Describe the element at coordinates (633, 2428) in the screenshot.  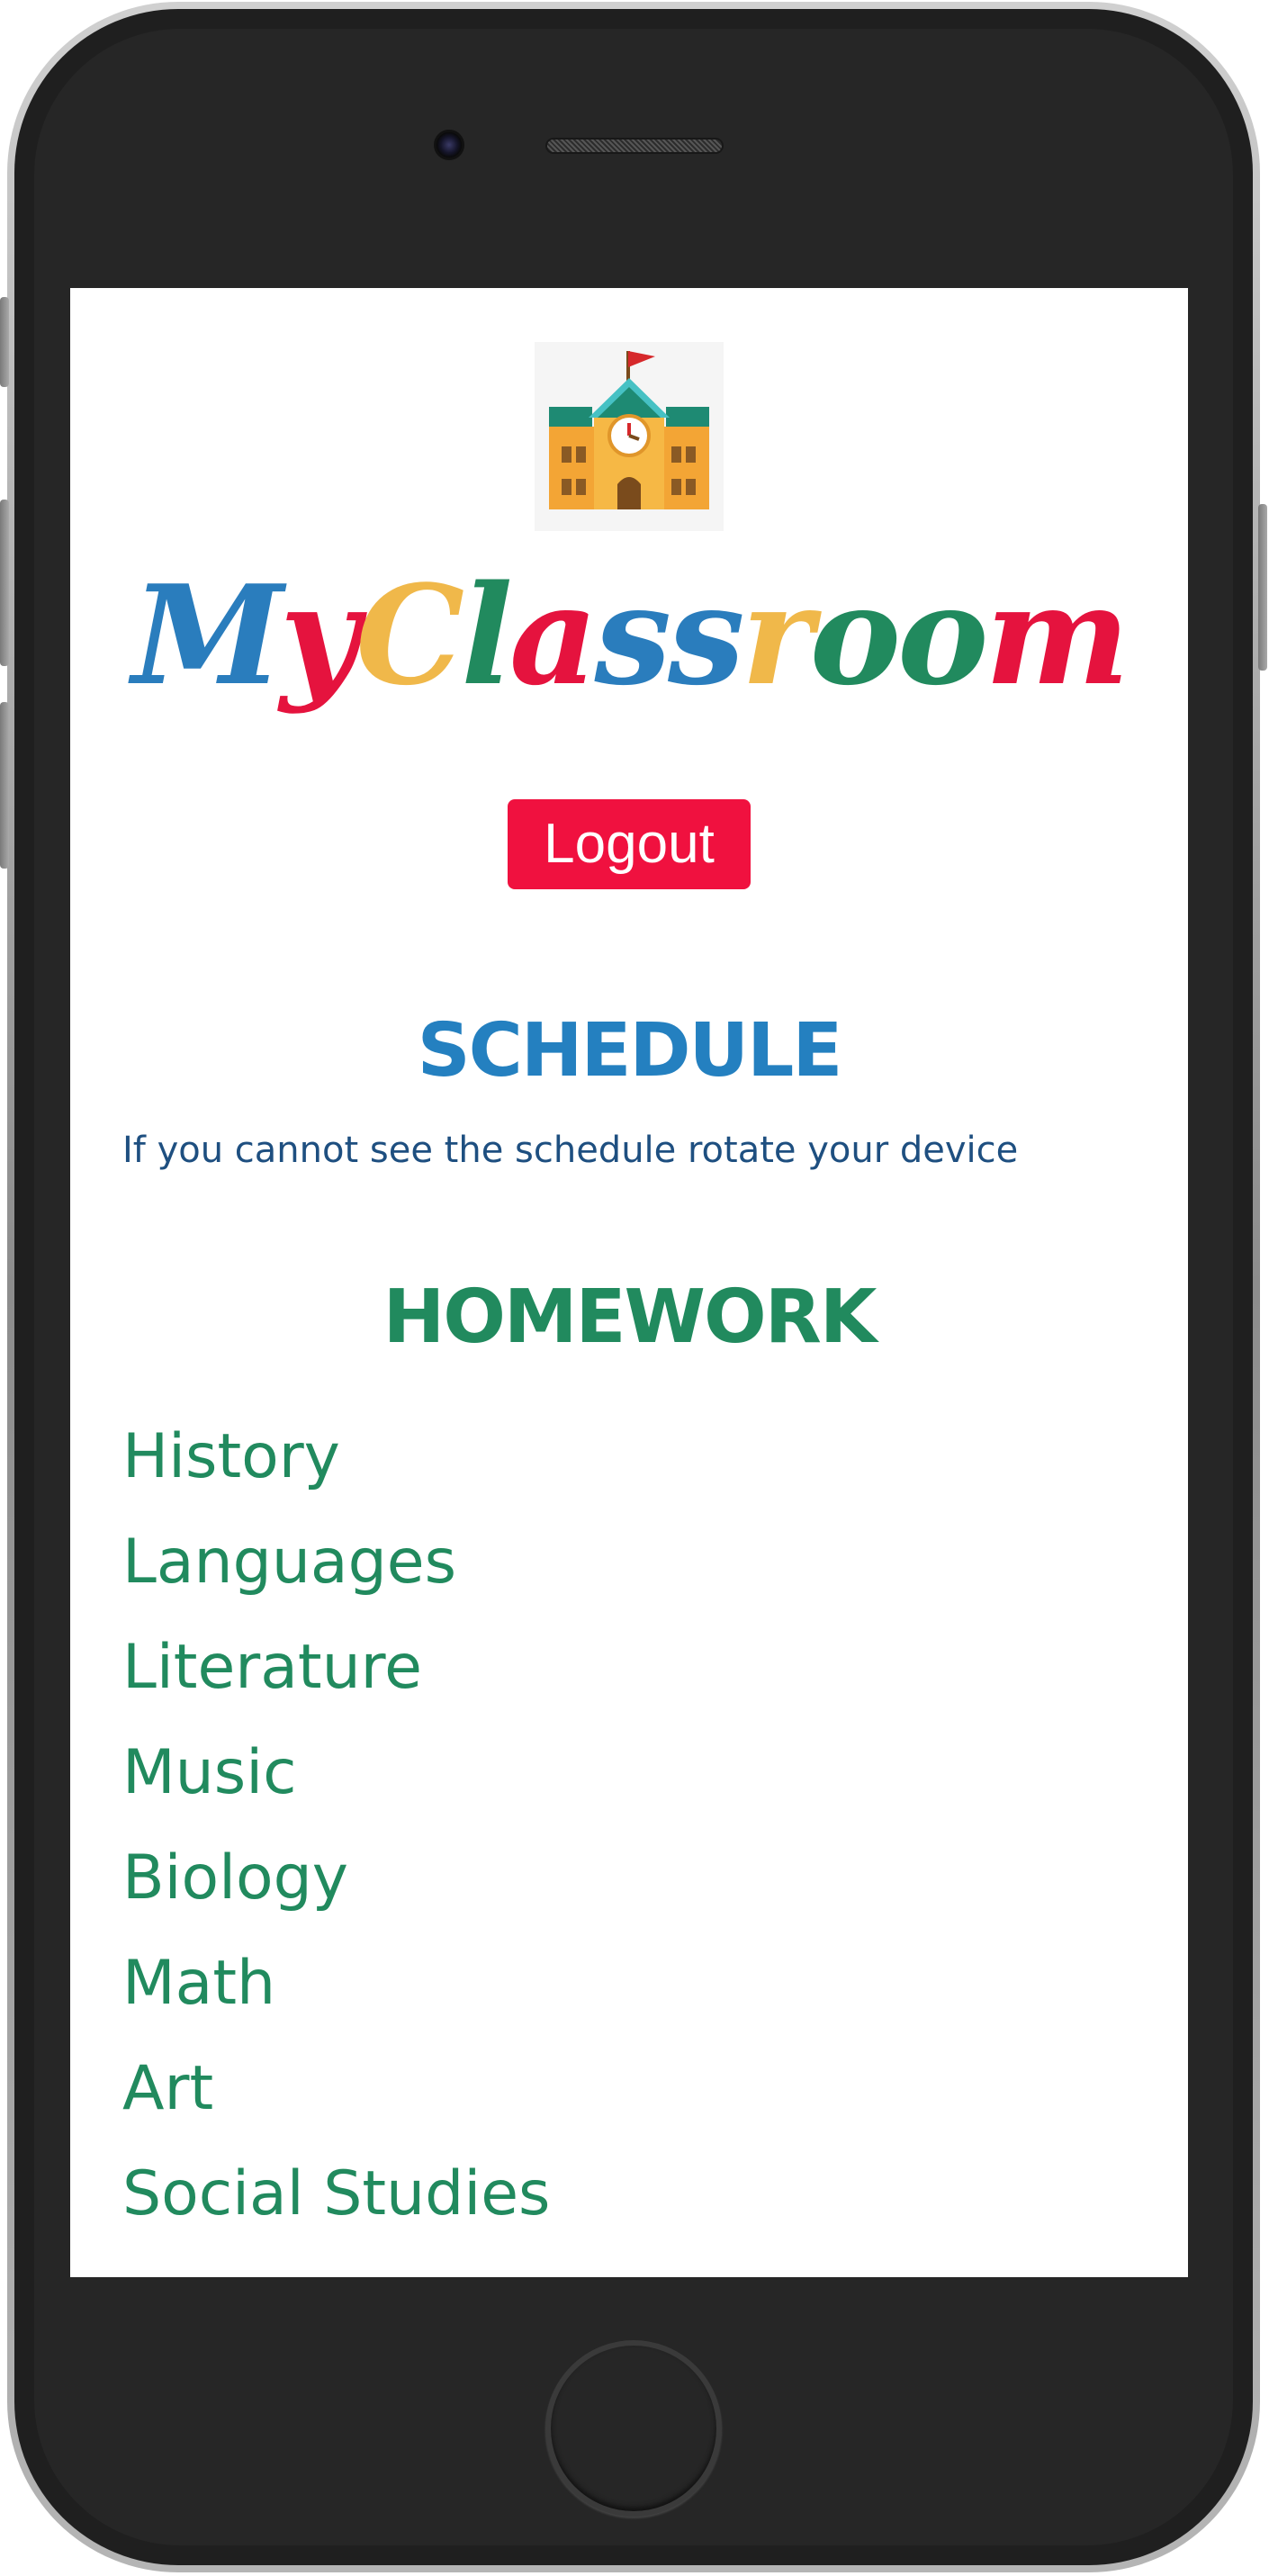
I see `home-button` at that location.